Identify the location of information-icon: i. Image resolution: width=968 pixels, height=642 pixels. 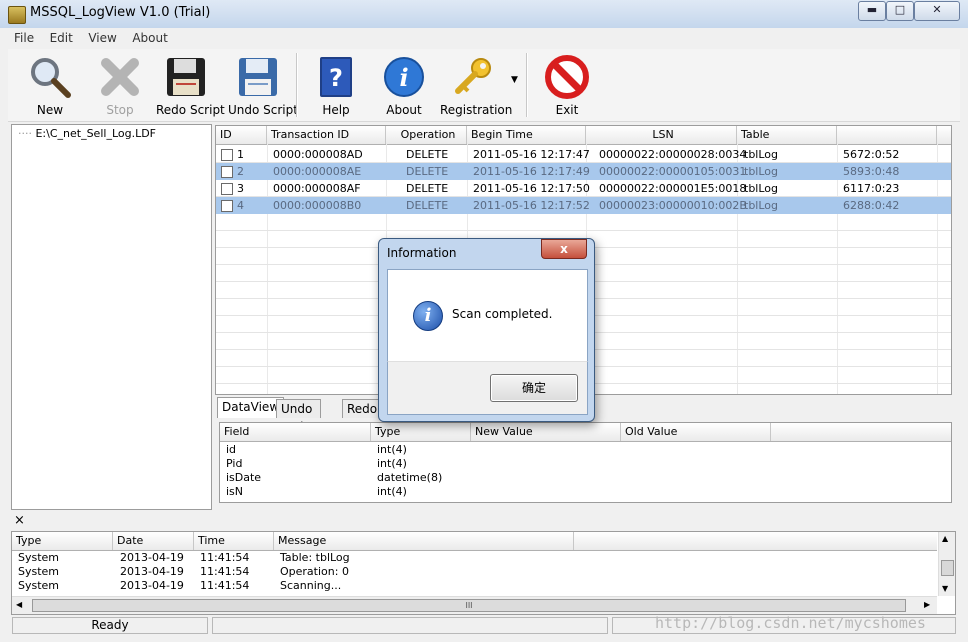
(428, 316).